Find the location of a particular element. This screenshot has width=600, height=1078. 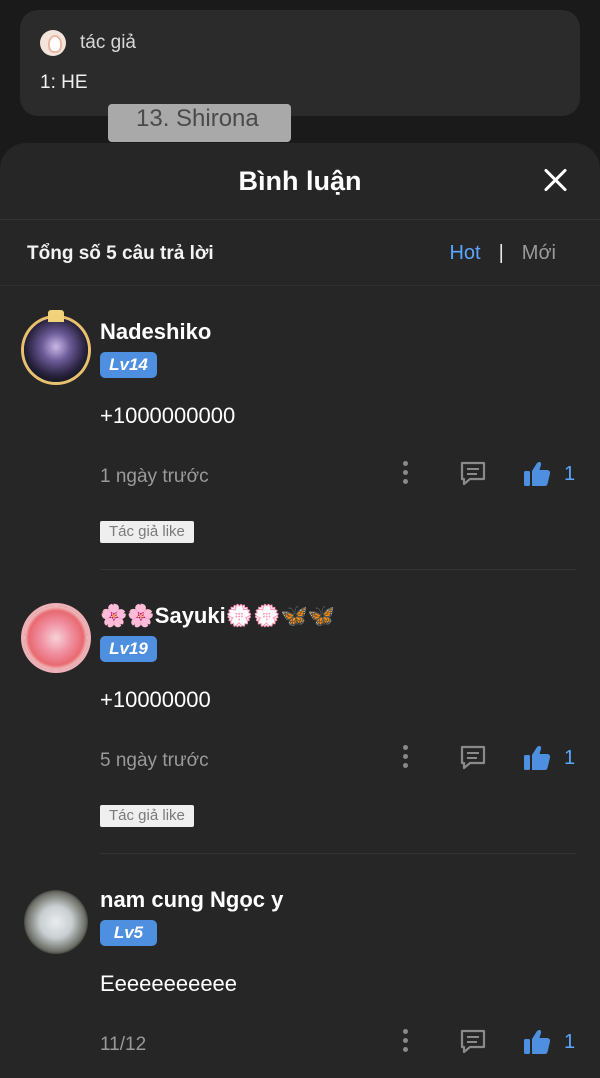

comment-time: 11/12 is located at coordinates (123, 1044).